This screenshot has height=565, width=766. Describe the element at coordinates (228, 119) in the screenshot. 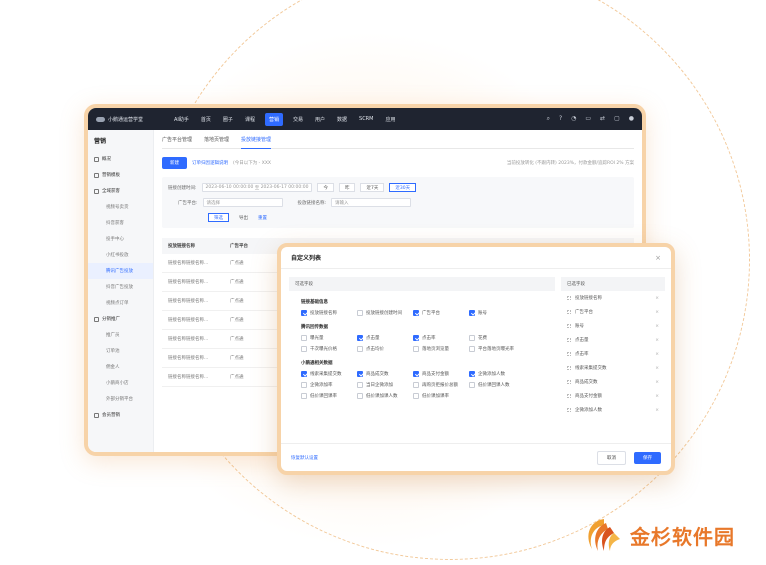

I see `top-nav-item: 圈子` at that location.